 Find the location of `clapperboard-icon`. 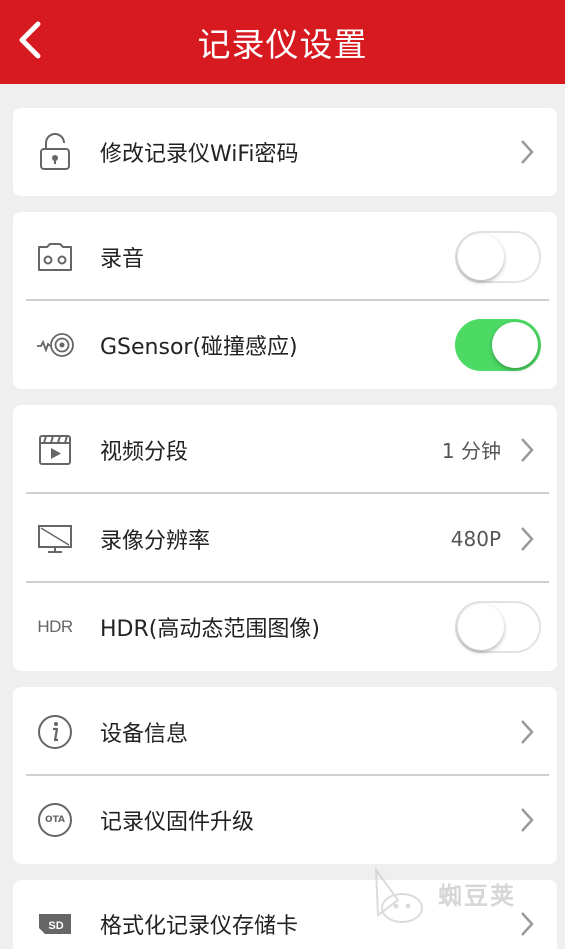

clapperboard-icon is located at coordinates (55, 450).